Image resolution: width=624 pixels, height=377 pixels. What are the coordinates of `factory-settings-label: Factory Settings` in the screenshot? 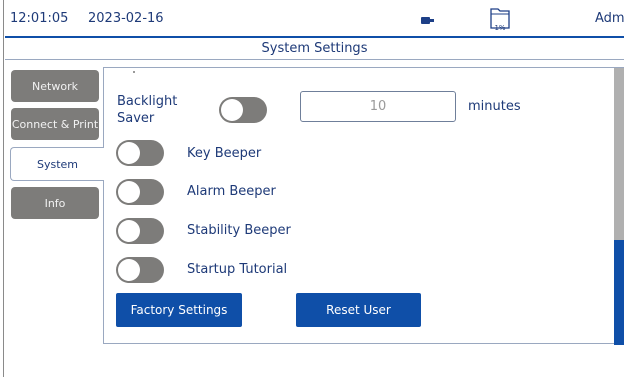 It's located at (179, 310).